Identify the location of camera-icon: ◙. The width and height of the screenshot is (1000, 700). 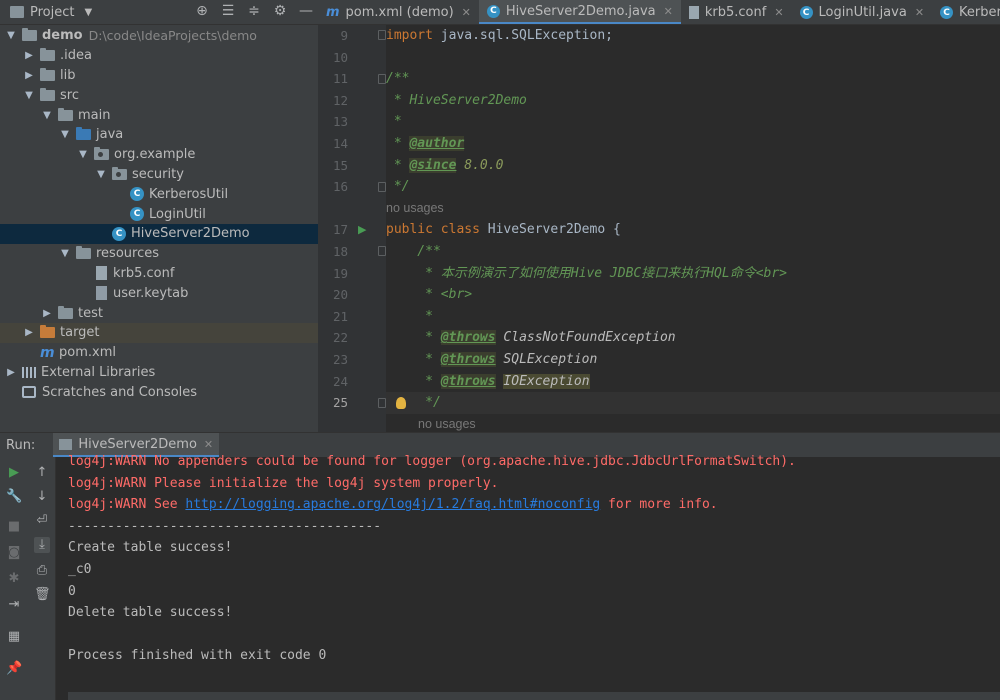
(14, 553).